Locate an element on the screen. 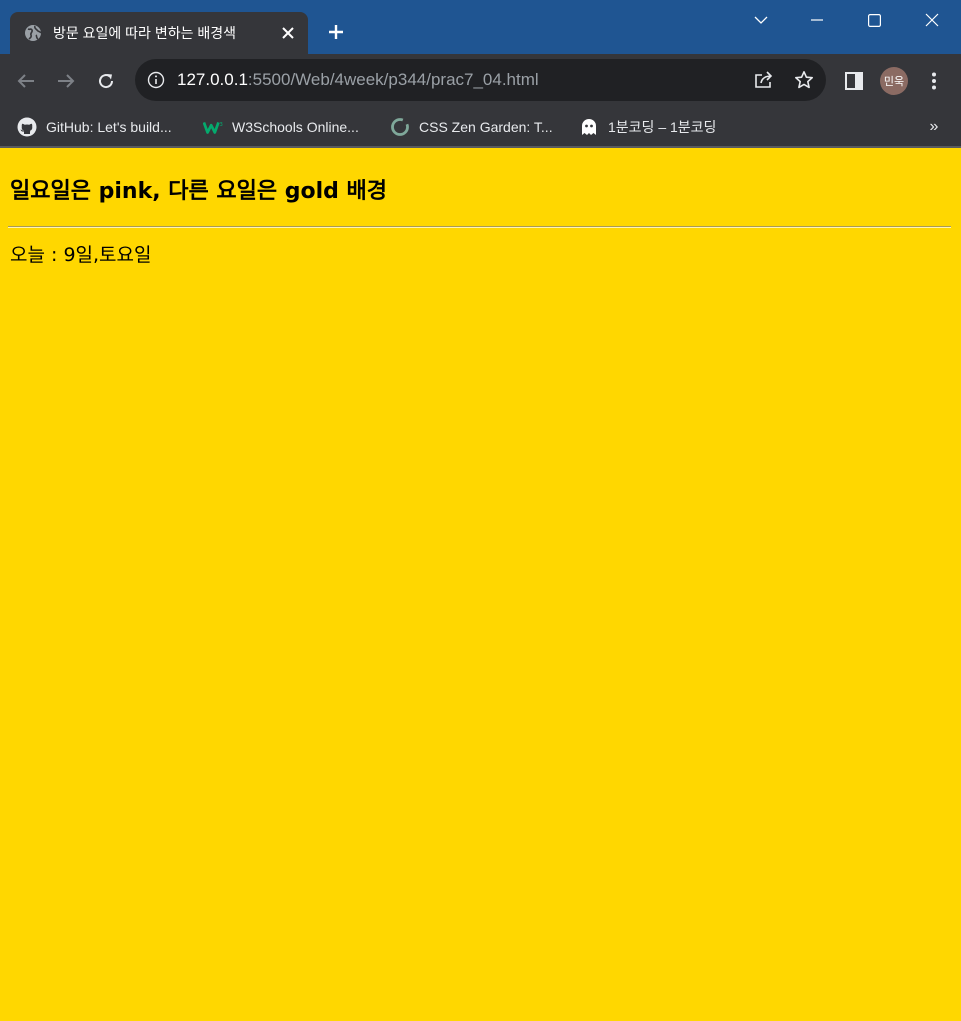 The width and height of the screenshot is (961, 1021). share-icon is located at coordinates (764, 80).